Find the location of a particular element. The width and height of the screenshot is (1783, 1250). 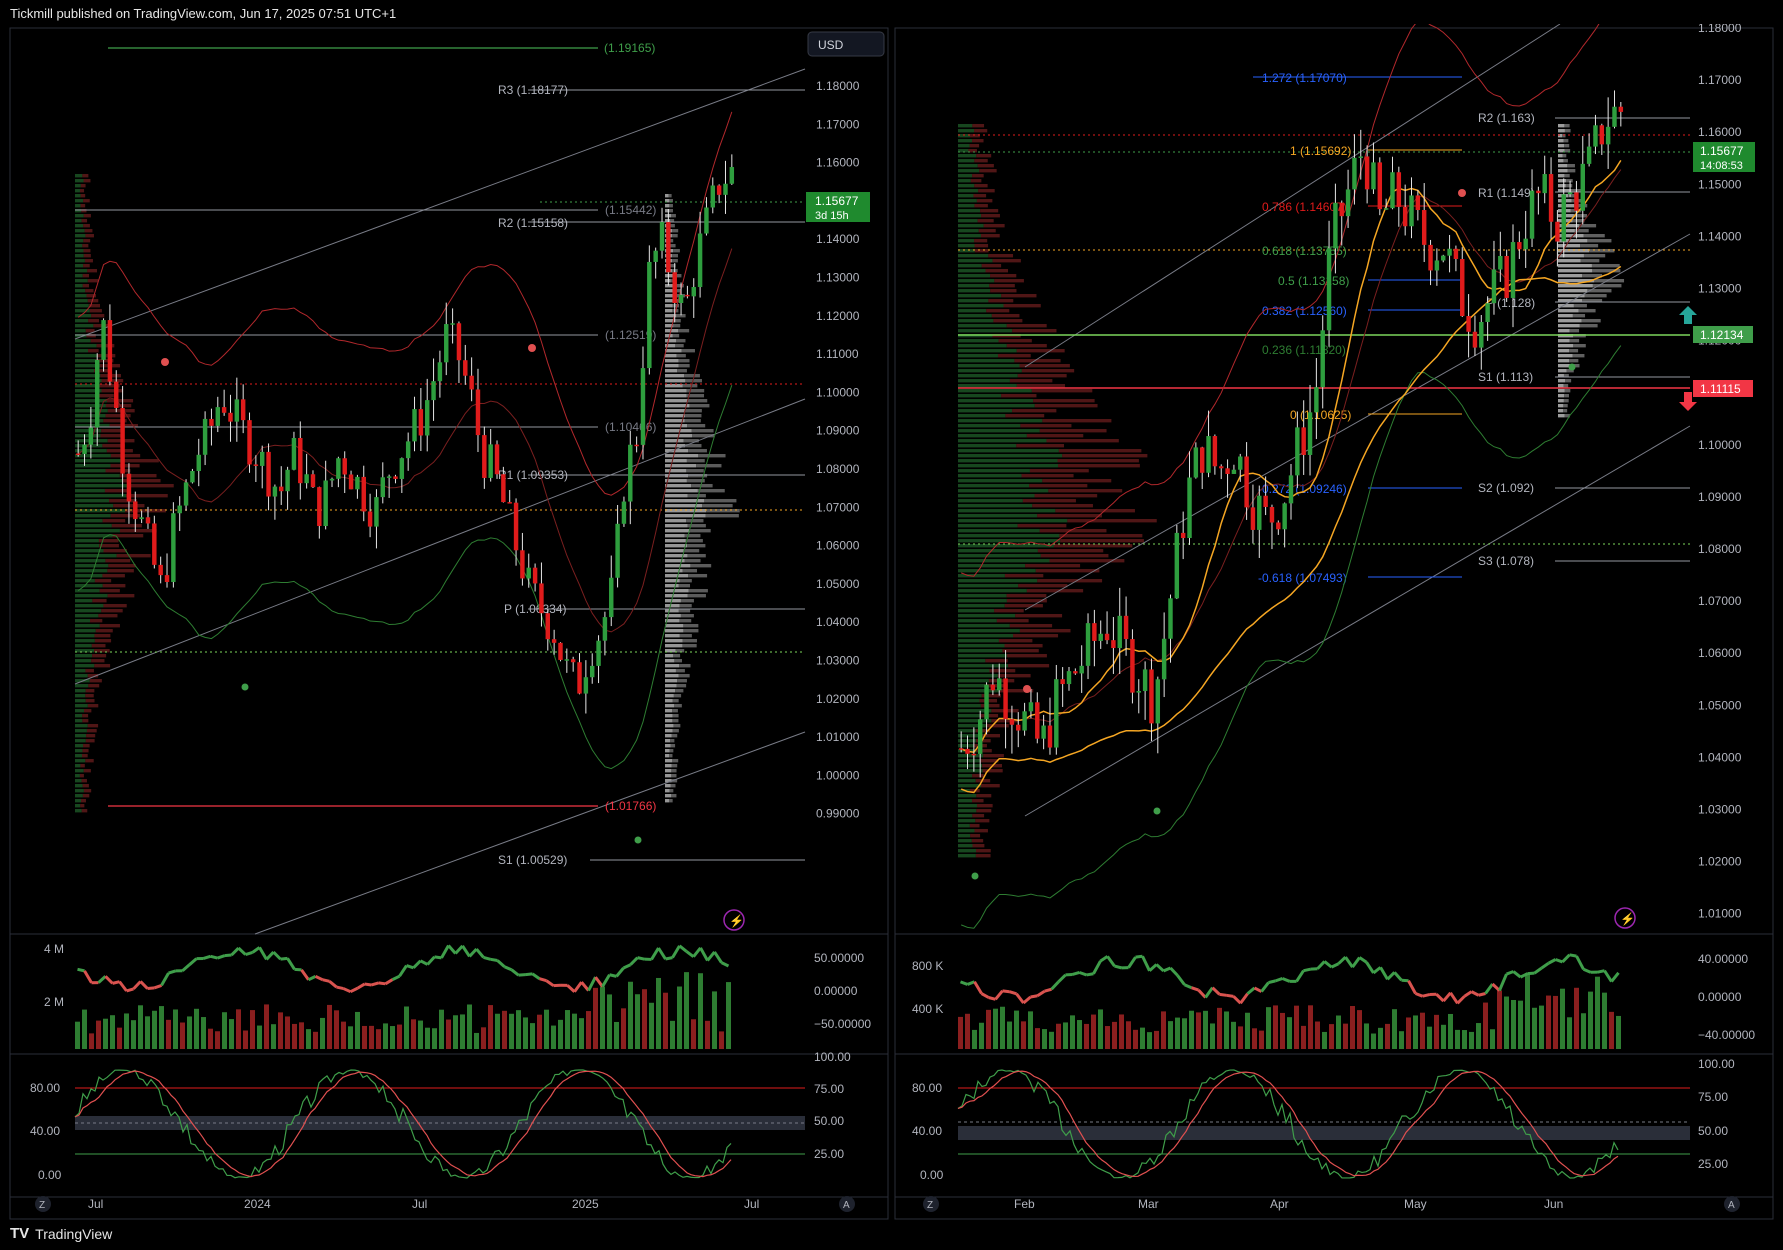

osc-tick: 0.00000 is located at coordinates (836, 991).